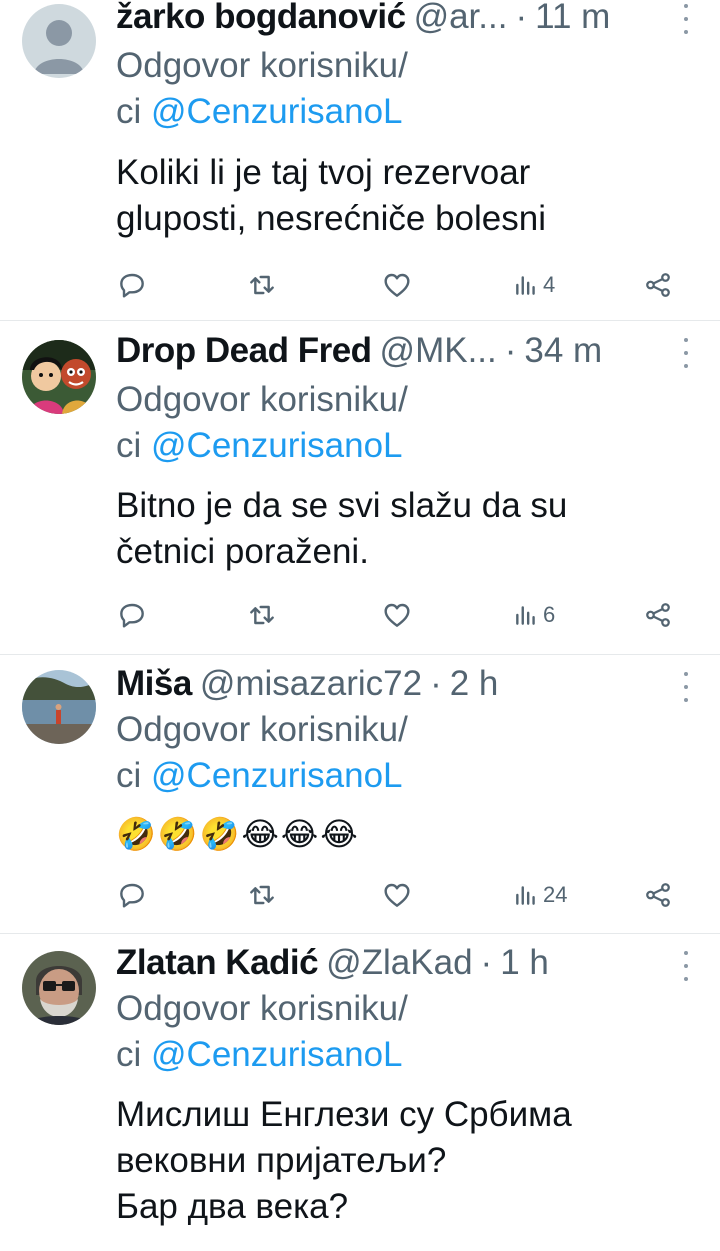  Describe the element at coordinates (540, 895) in the screenshot. I see `views-button: 24` at that location.